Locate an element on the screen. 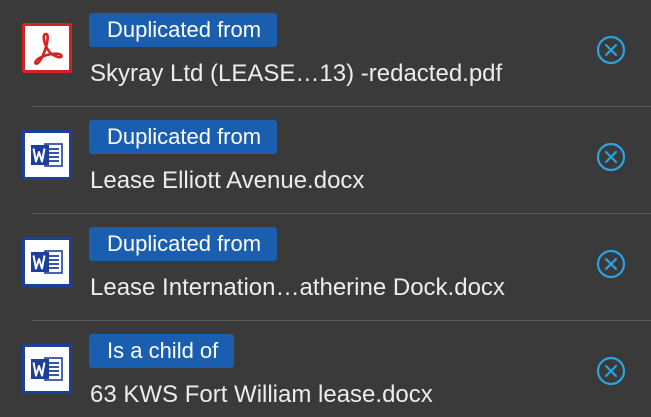 The width and height of the screenshot is (651, 417). file-name: Lease Elliott Avenue.docx is located at coordinates (227, 181).